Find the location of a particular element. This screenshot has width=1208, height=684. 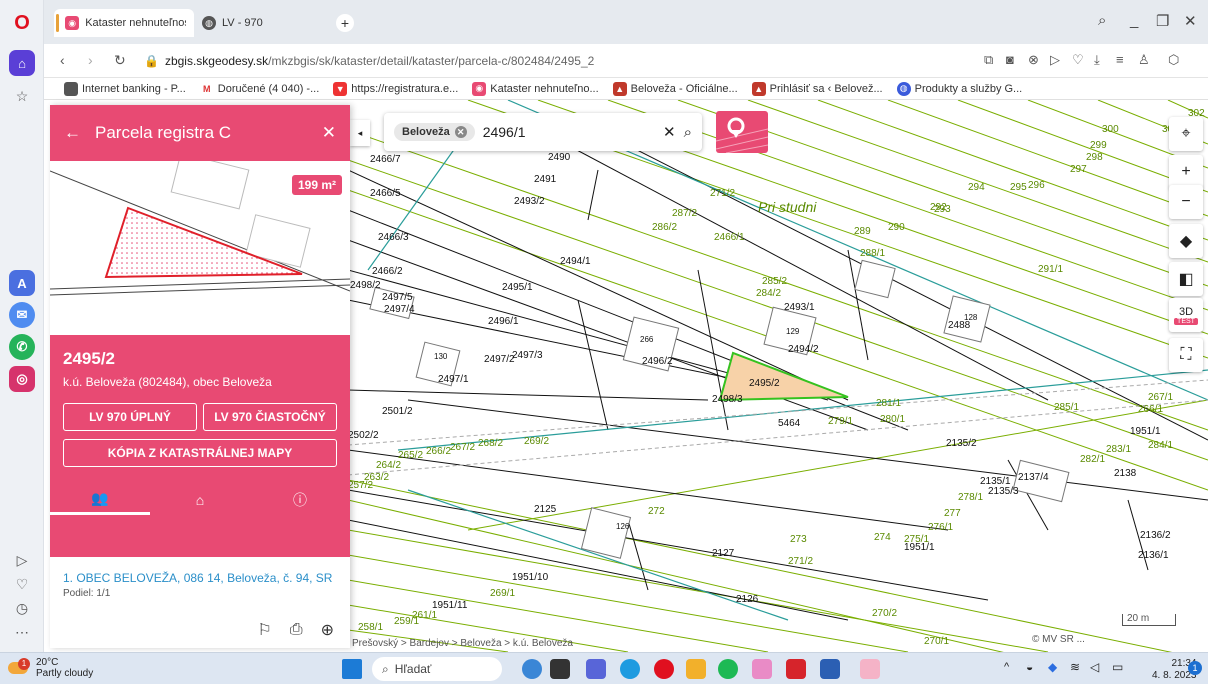

aria-icon: A is located at coordinates (22, 283).